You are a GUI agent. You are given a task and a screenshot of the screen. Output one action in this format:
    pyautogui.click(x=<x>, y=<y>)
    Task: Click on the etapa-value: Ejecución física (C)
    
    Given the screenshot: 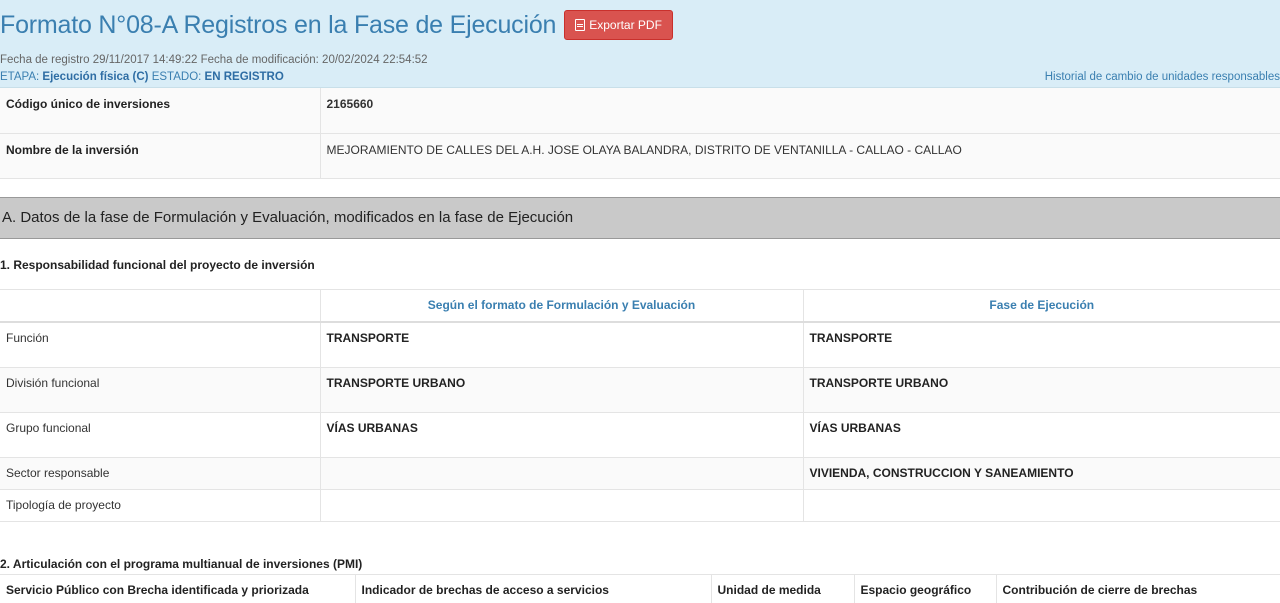 What is the action you would take?
    pyautogui.click(x=95, y=77)
    